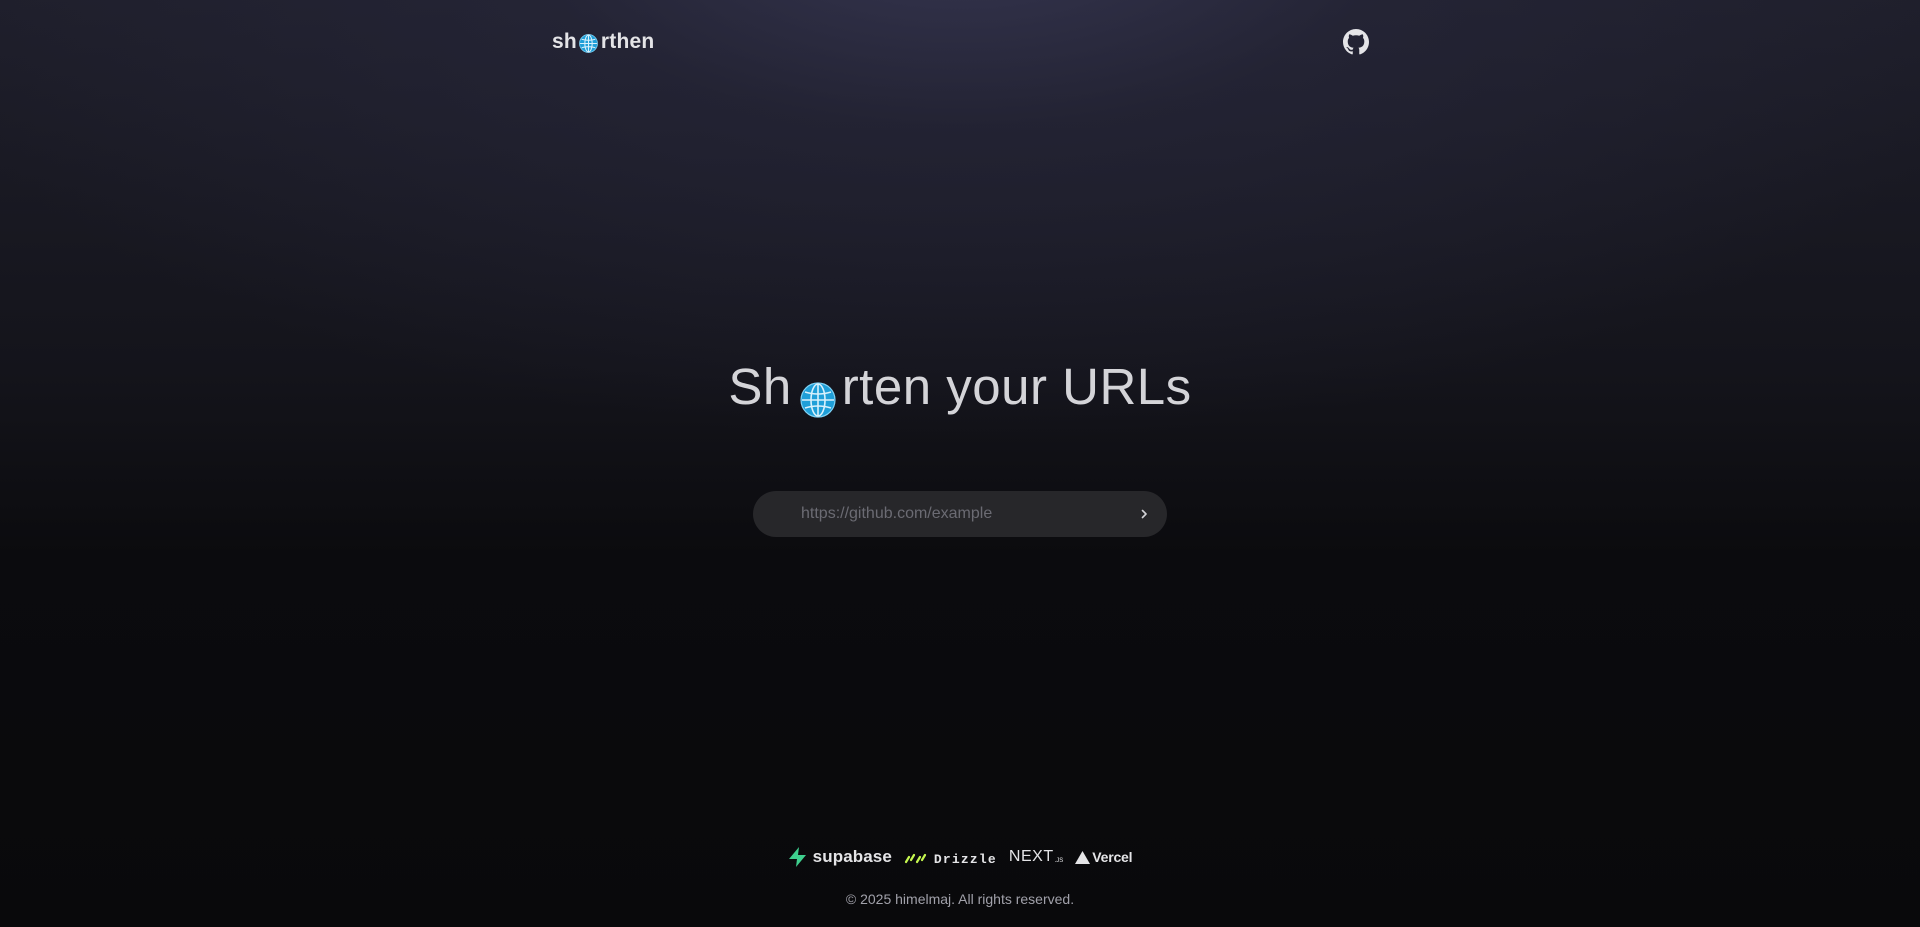 Image resolution: width=1920 pixels, height=927 pixels. What do you see at coordinates (937, 514) in the screenshot?
I see `url-input` at bounding box center [937, 514].